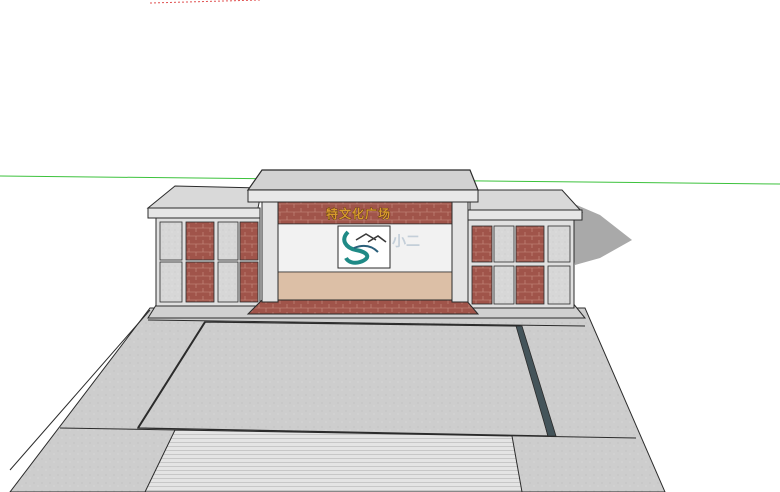  What do you see at coordinates (358, 213) in the screenshot?
I see `gate-sign-text: 特文化广场` at bounding box center [358, 213].